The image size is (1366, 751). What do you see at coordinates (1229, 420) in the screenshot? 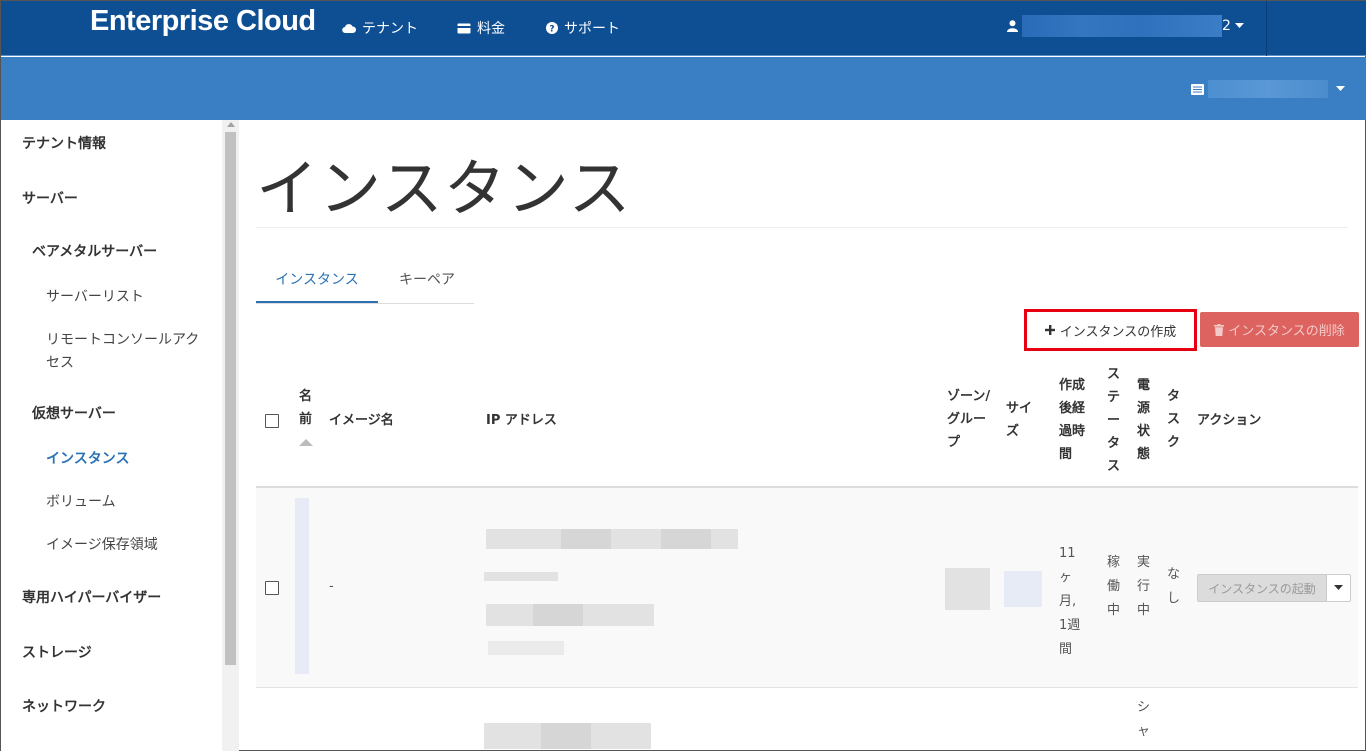
I see `col-header-action: アクション` at bounding box center [1229, 420].